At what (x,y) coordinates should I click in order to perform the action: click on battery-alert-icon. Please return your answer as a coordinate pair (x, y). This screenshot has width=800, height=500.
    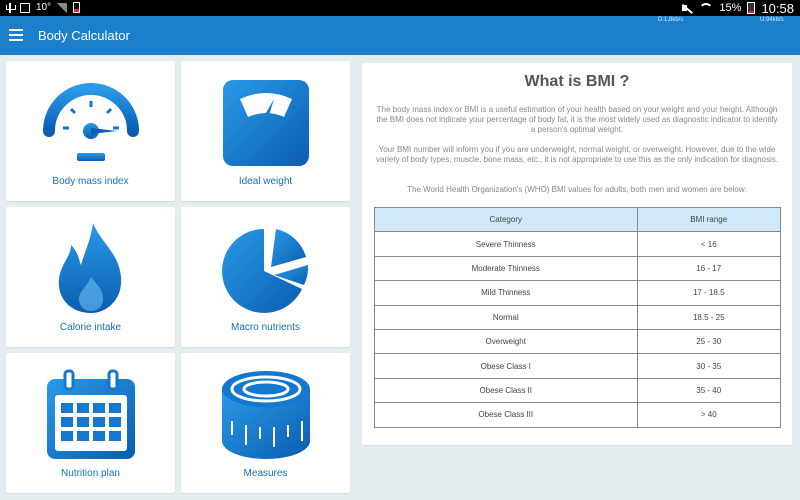
    Looking at the image, I should click on (77, 7).